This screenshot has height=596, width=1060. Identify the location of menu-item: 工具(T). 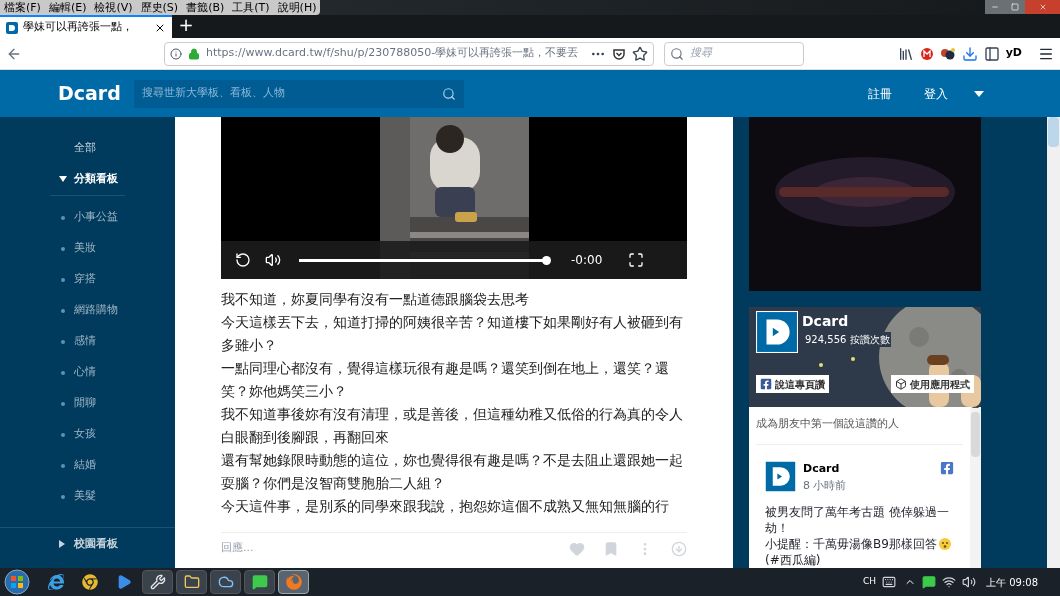
(251, 7).